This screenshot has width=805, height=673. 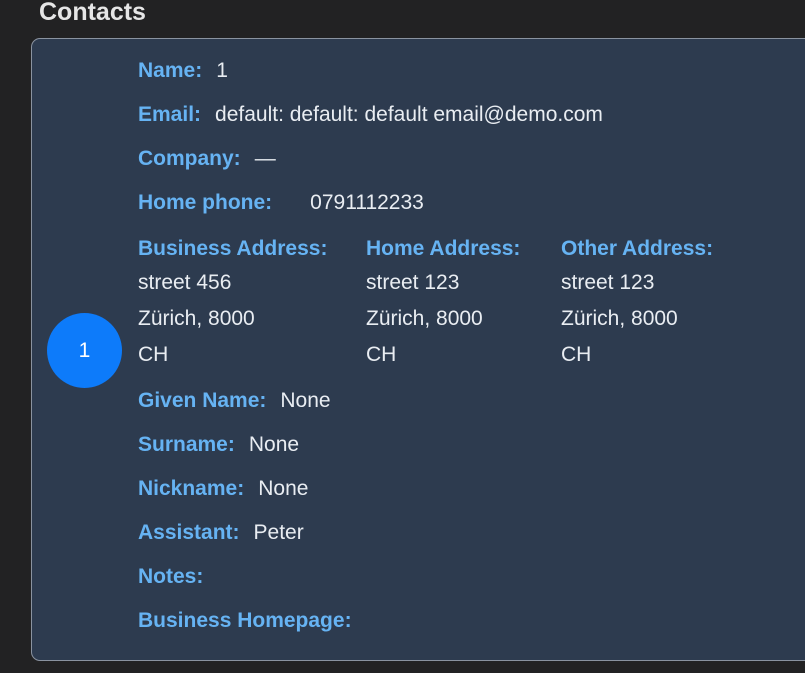 What do you see at coordinates (281, 203) in the screenshot?
I see `home-phone-row: Home phone: 0791112233` at bounding box center [281, 203].